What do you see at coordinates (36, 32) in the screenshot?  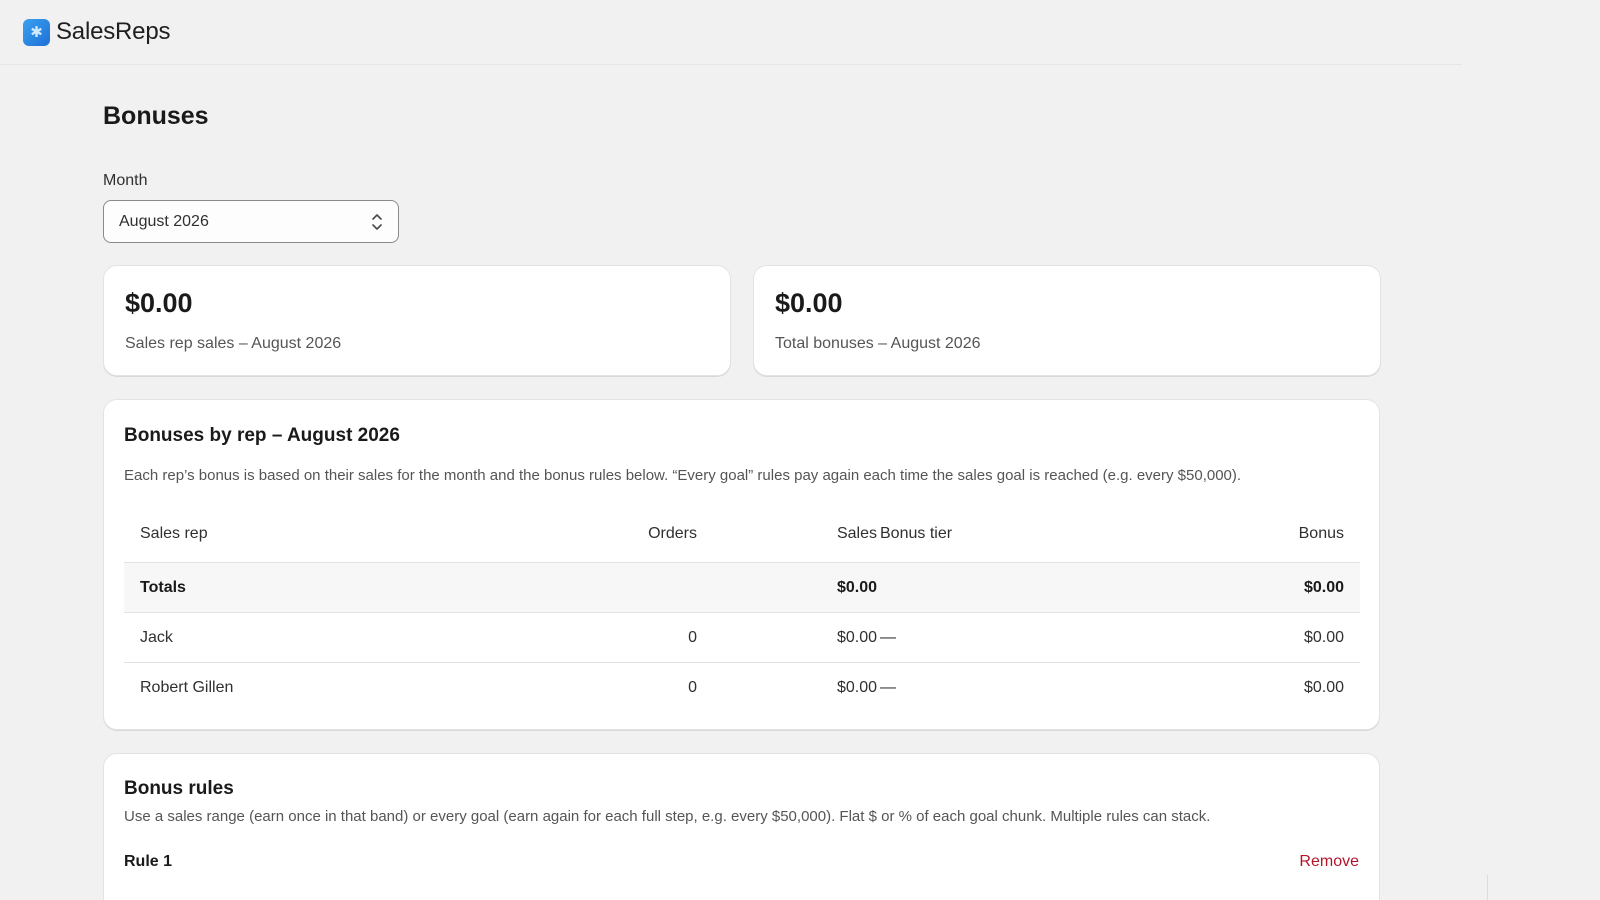 I see `sales-logo-icon: ✱` at bounding box center [36, 32].